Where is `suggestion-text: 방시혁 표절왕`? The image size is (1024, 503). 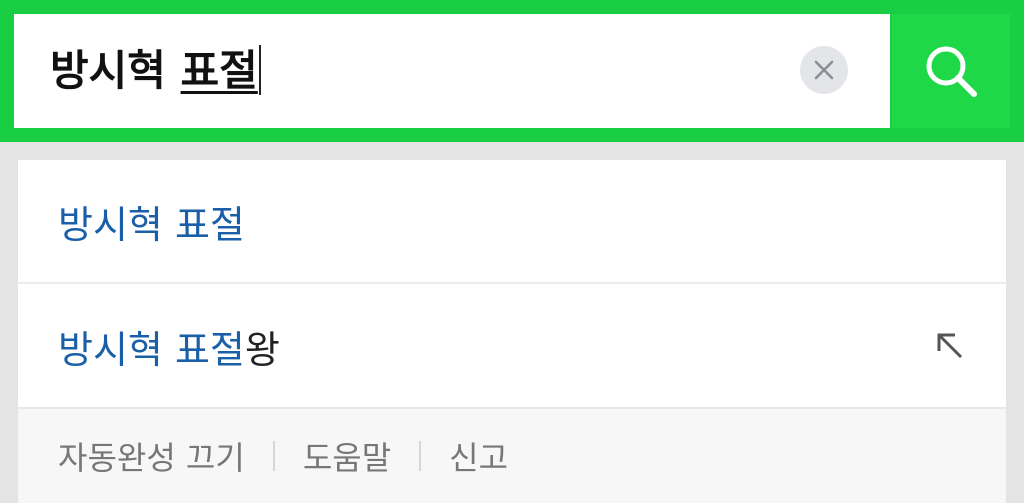 suggestion-text: 방시혁 표절왕 is located at coordinates (169, 346).